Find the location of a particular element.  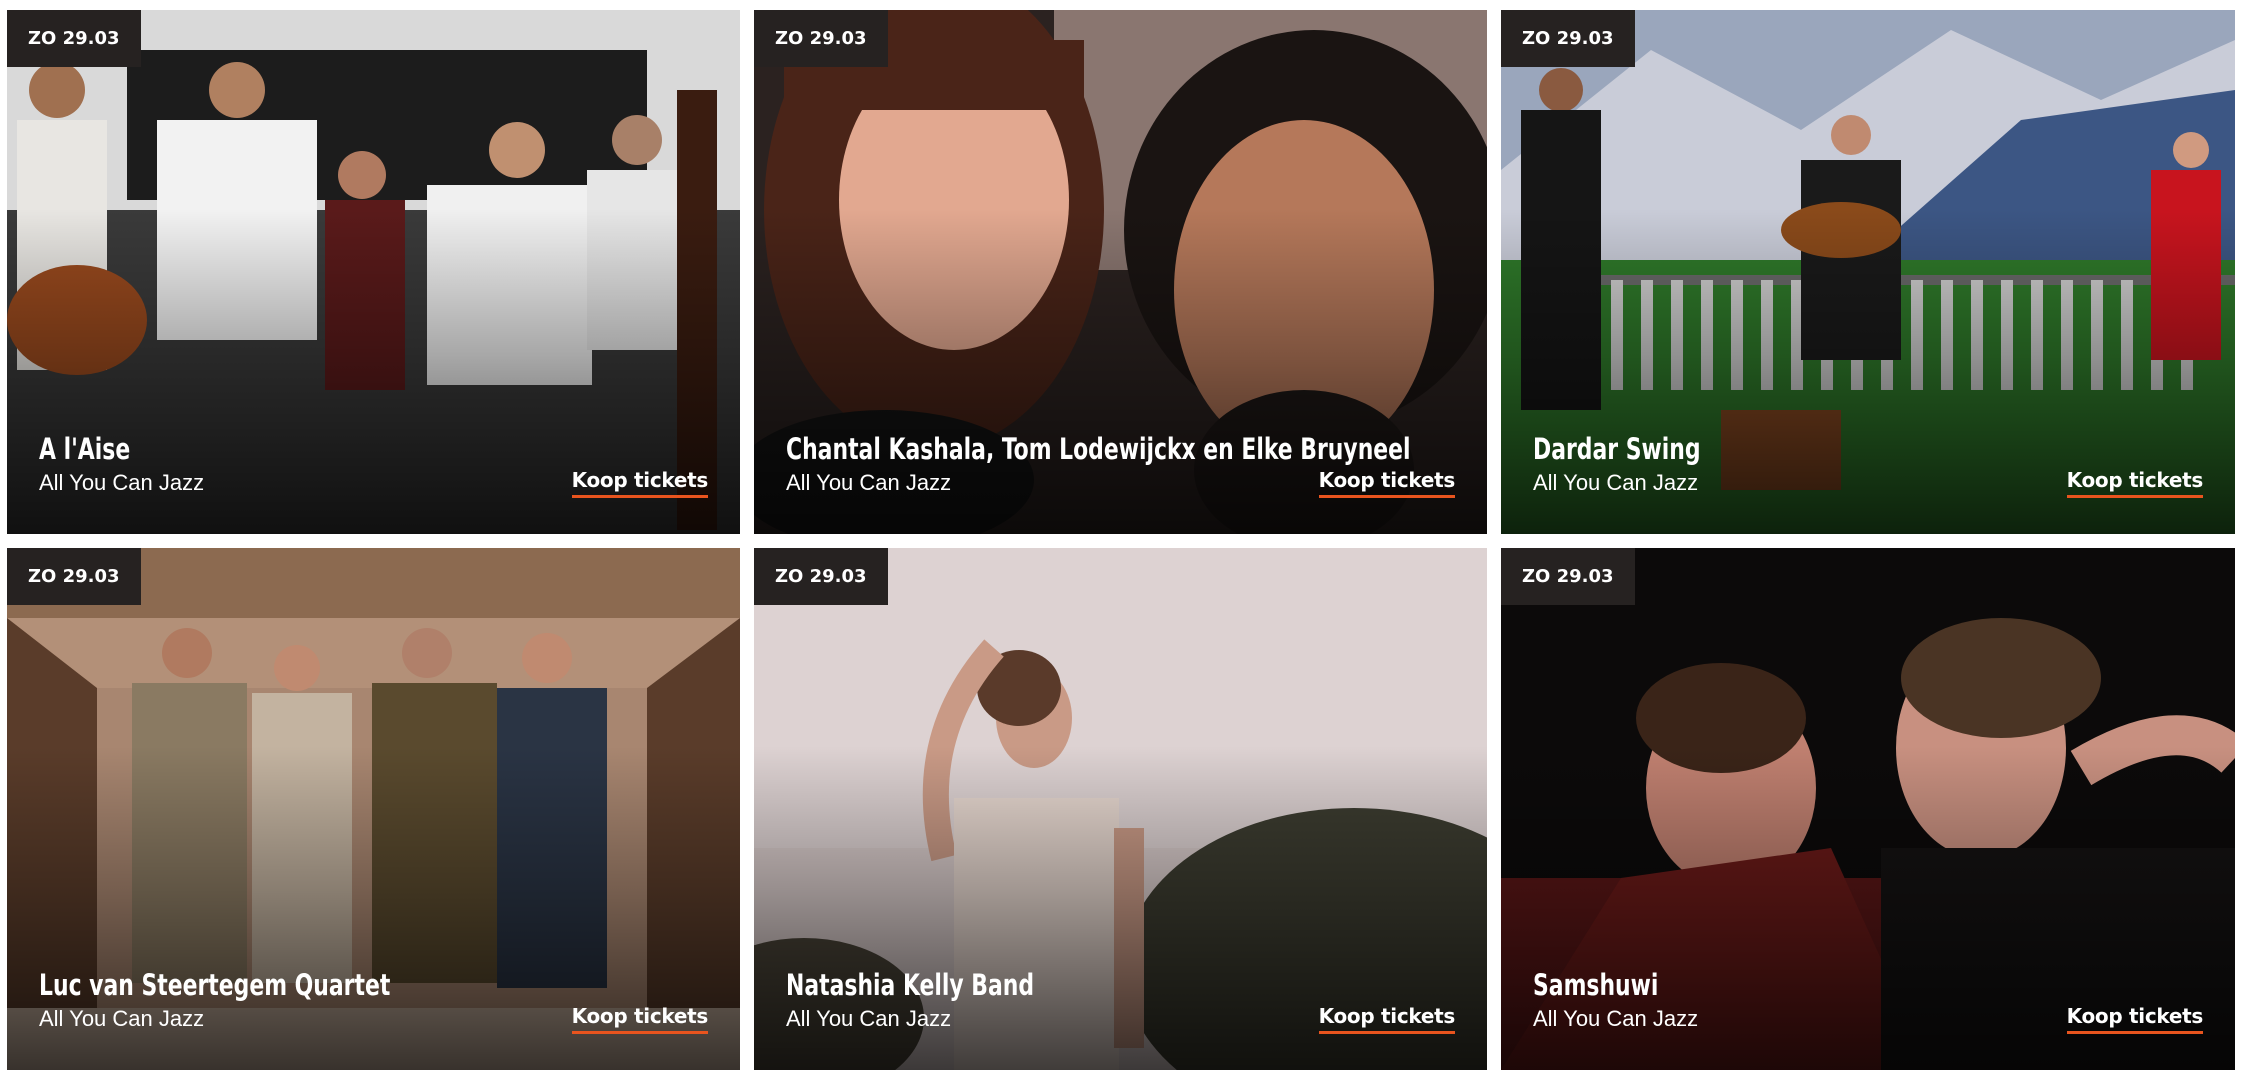

event-title: Luc van Steertegem Quartet is located at coordinates (389, 985).